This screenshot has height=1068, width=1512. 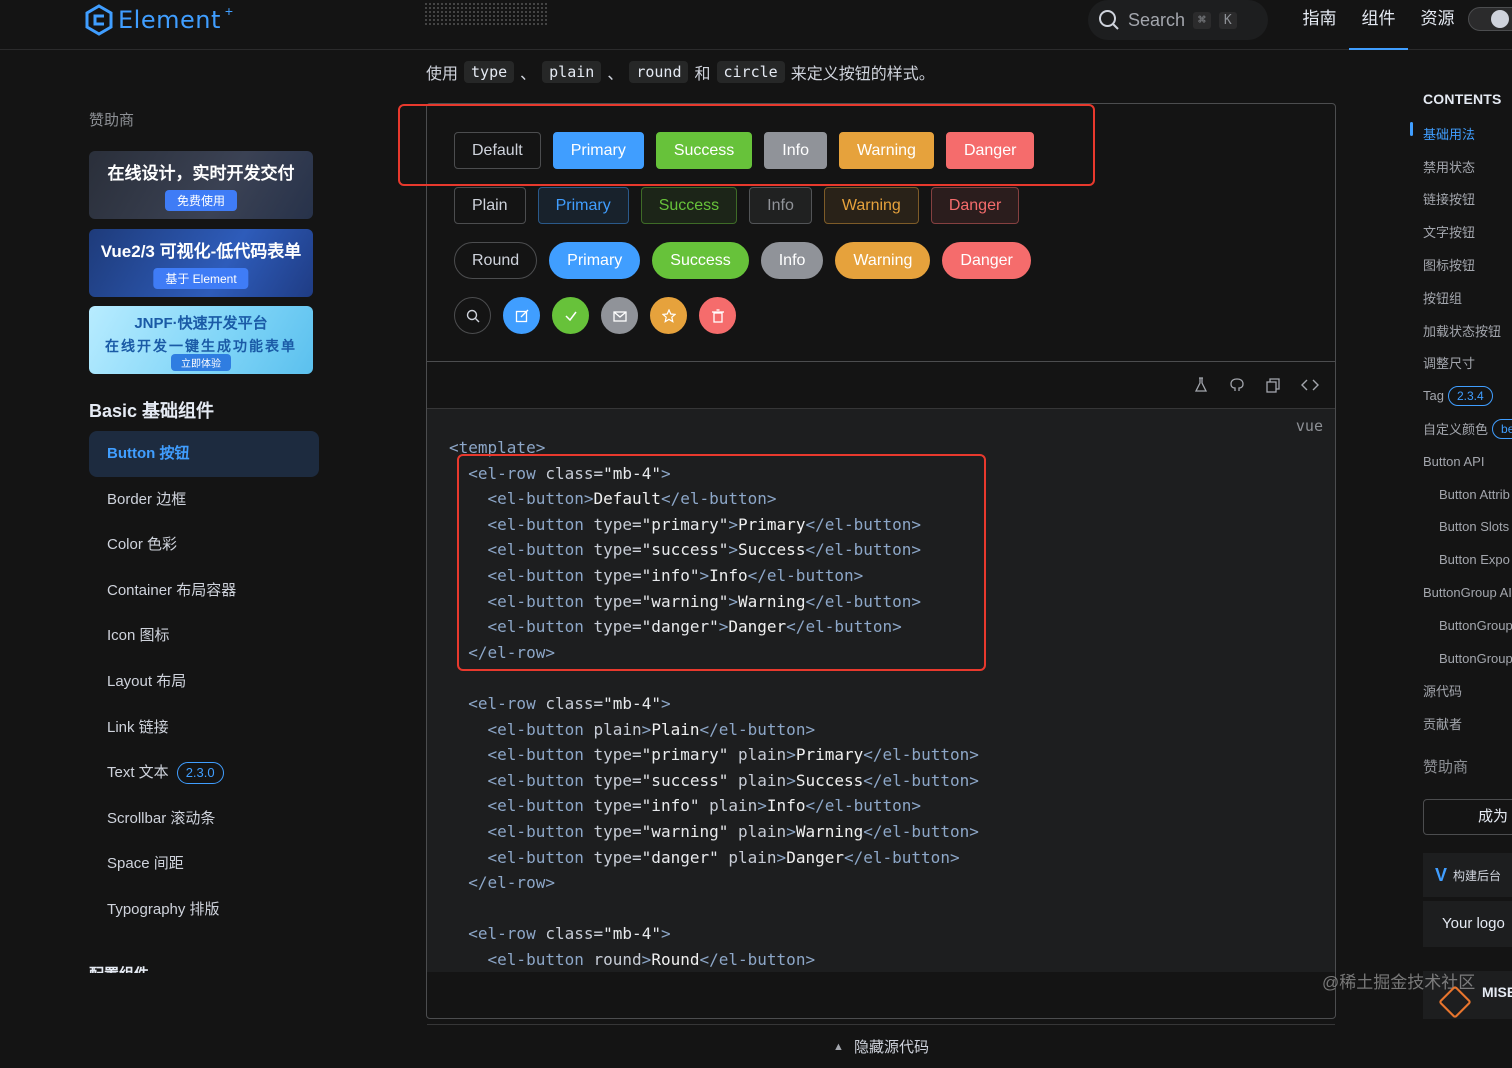 I want to click on toc-item: 按钮组, so click(x=1467, y=297).